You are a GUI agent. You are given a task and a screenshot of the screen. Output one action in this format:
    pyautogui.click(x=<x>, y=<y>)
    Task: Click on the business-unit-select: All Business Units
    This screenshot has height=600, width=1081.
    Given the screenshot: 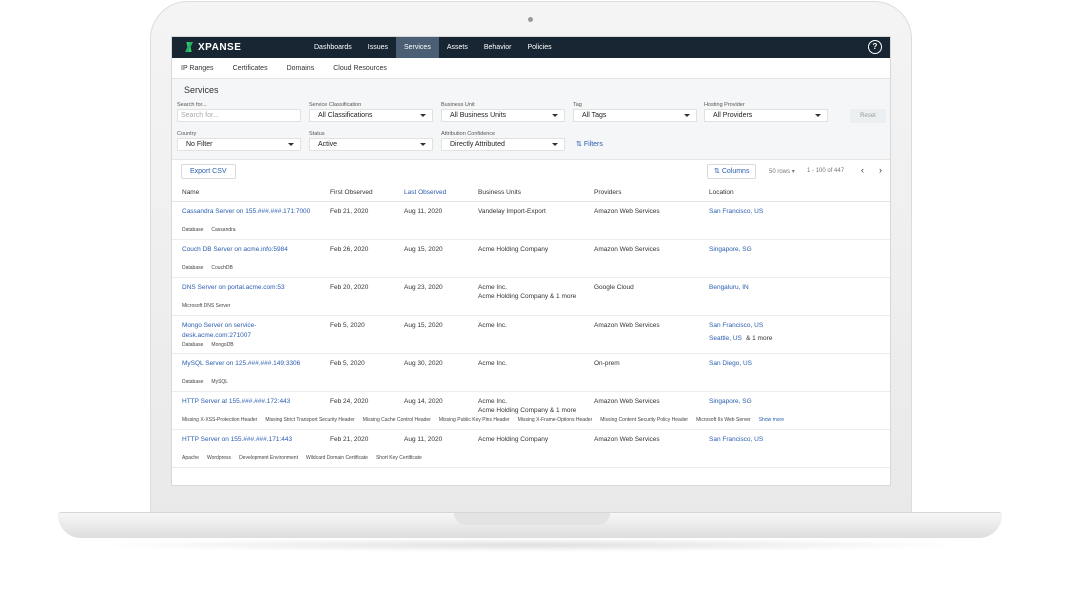 What is the action you would take?
    pyautogui.click(x=503, y=115)
    